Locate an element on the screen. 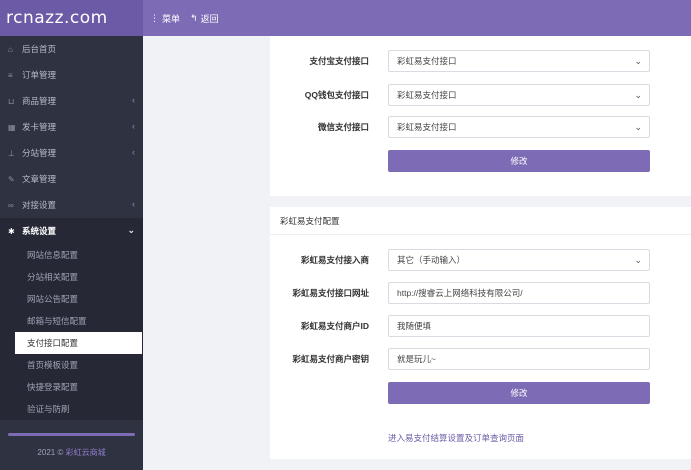 Image resolution: width=691 pixels, height=470 pixels. alipay-label: 支付宝支付接口 is located at coordinates (339, 61).